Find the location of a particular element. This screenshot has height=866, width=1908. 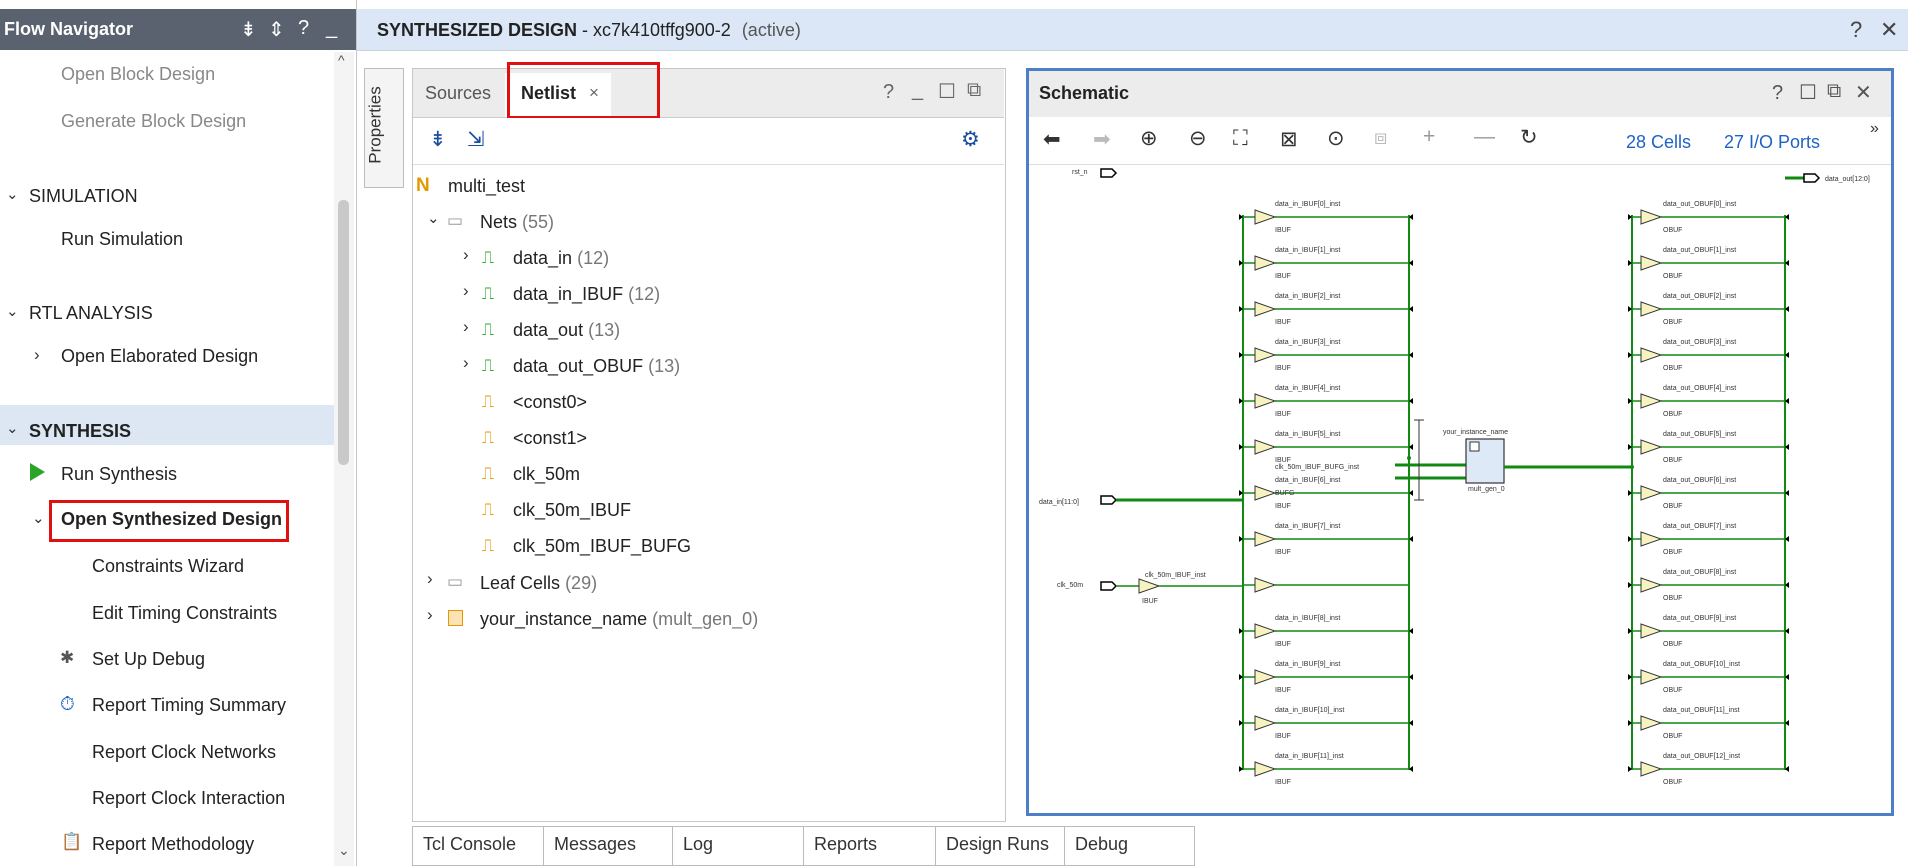

port-data-in is located at coordinates (1109, 500).